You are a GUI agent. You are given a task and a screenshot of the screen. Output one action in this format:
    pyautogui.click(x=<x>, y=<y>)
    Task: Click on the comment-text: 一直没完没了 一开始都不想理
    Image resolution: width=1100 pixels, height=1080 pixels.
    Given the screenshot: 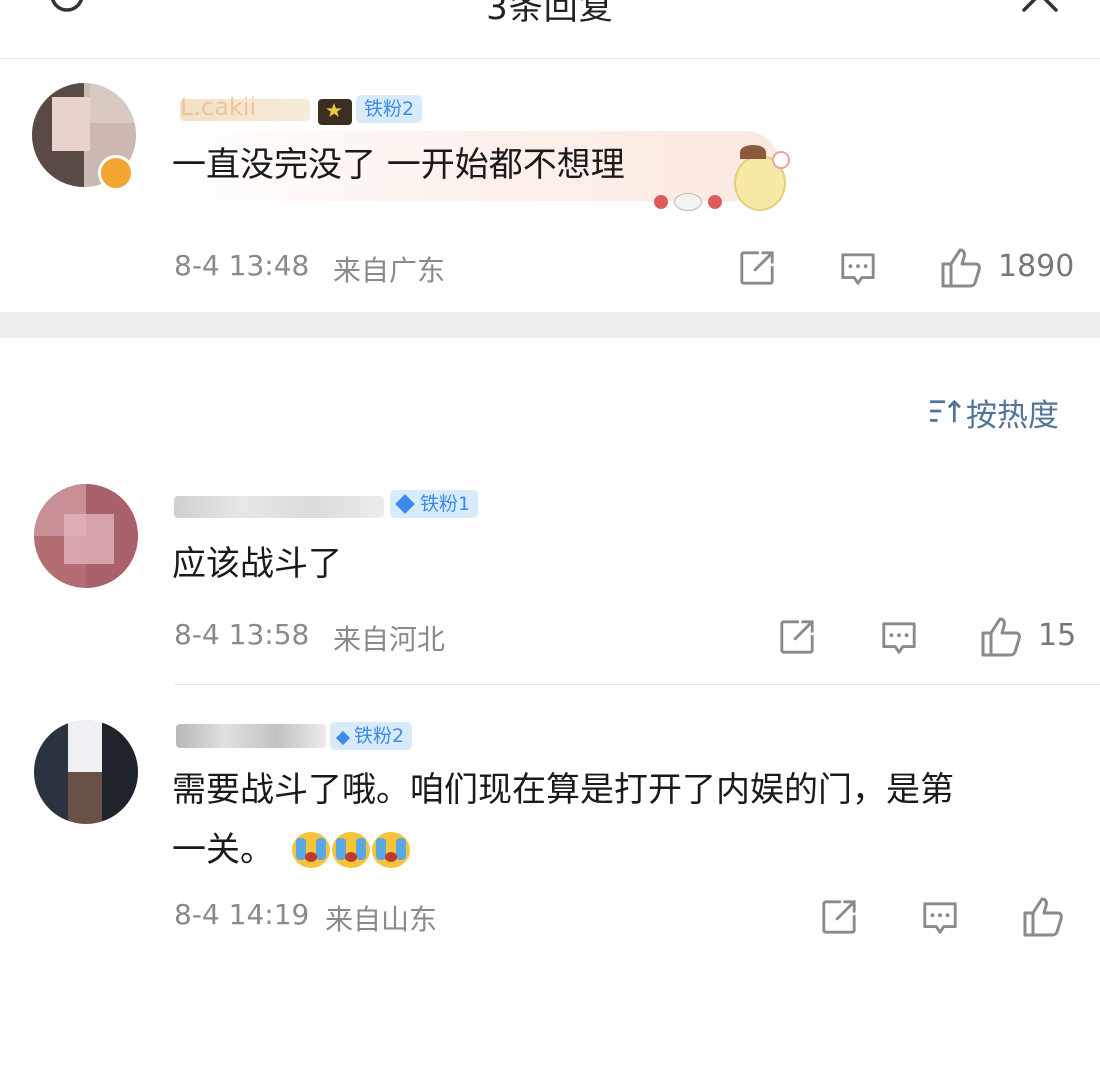 What is the action you would take?
    pyautogui.click(x=398, y=165)
    